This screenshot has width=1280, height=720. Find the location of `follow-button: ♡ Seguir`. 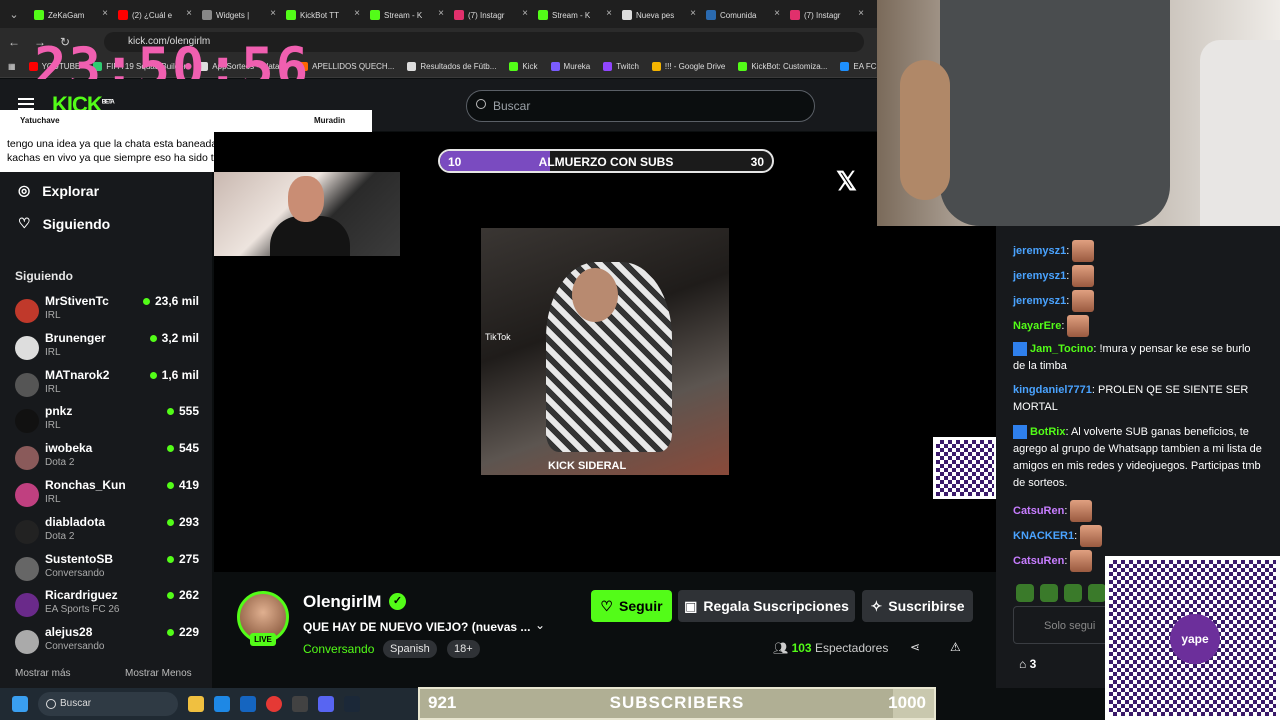

follow-button: ♡ Seguir is located at coordinates (631, 606).